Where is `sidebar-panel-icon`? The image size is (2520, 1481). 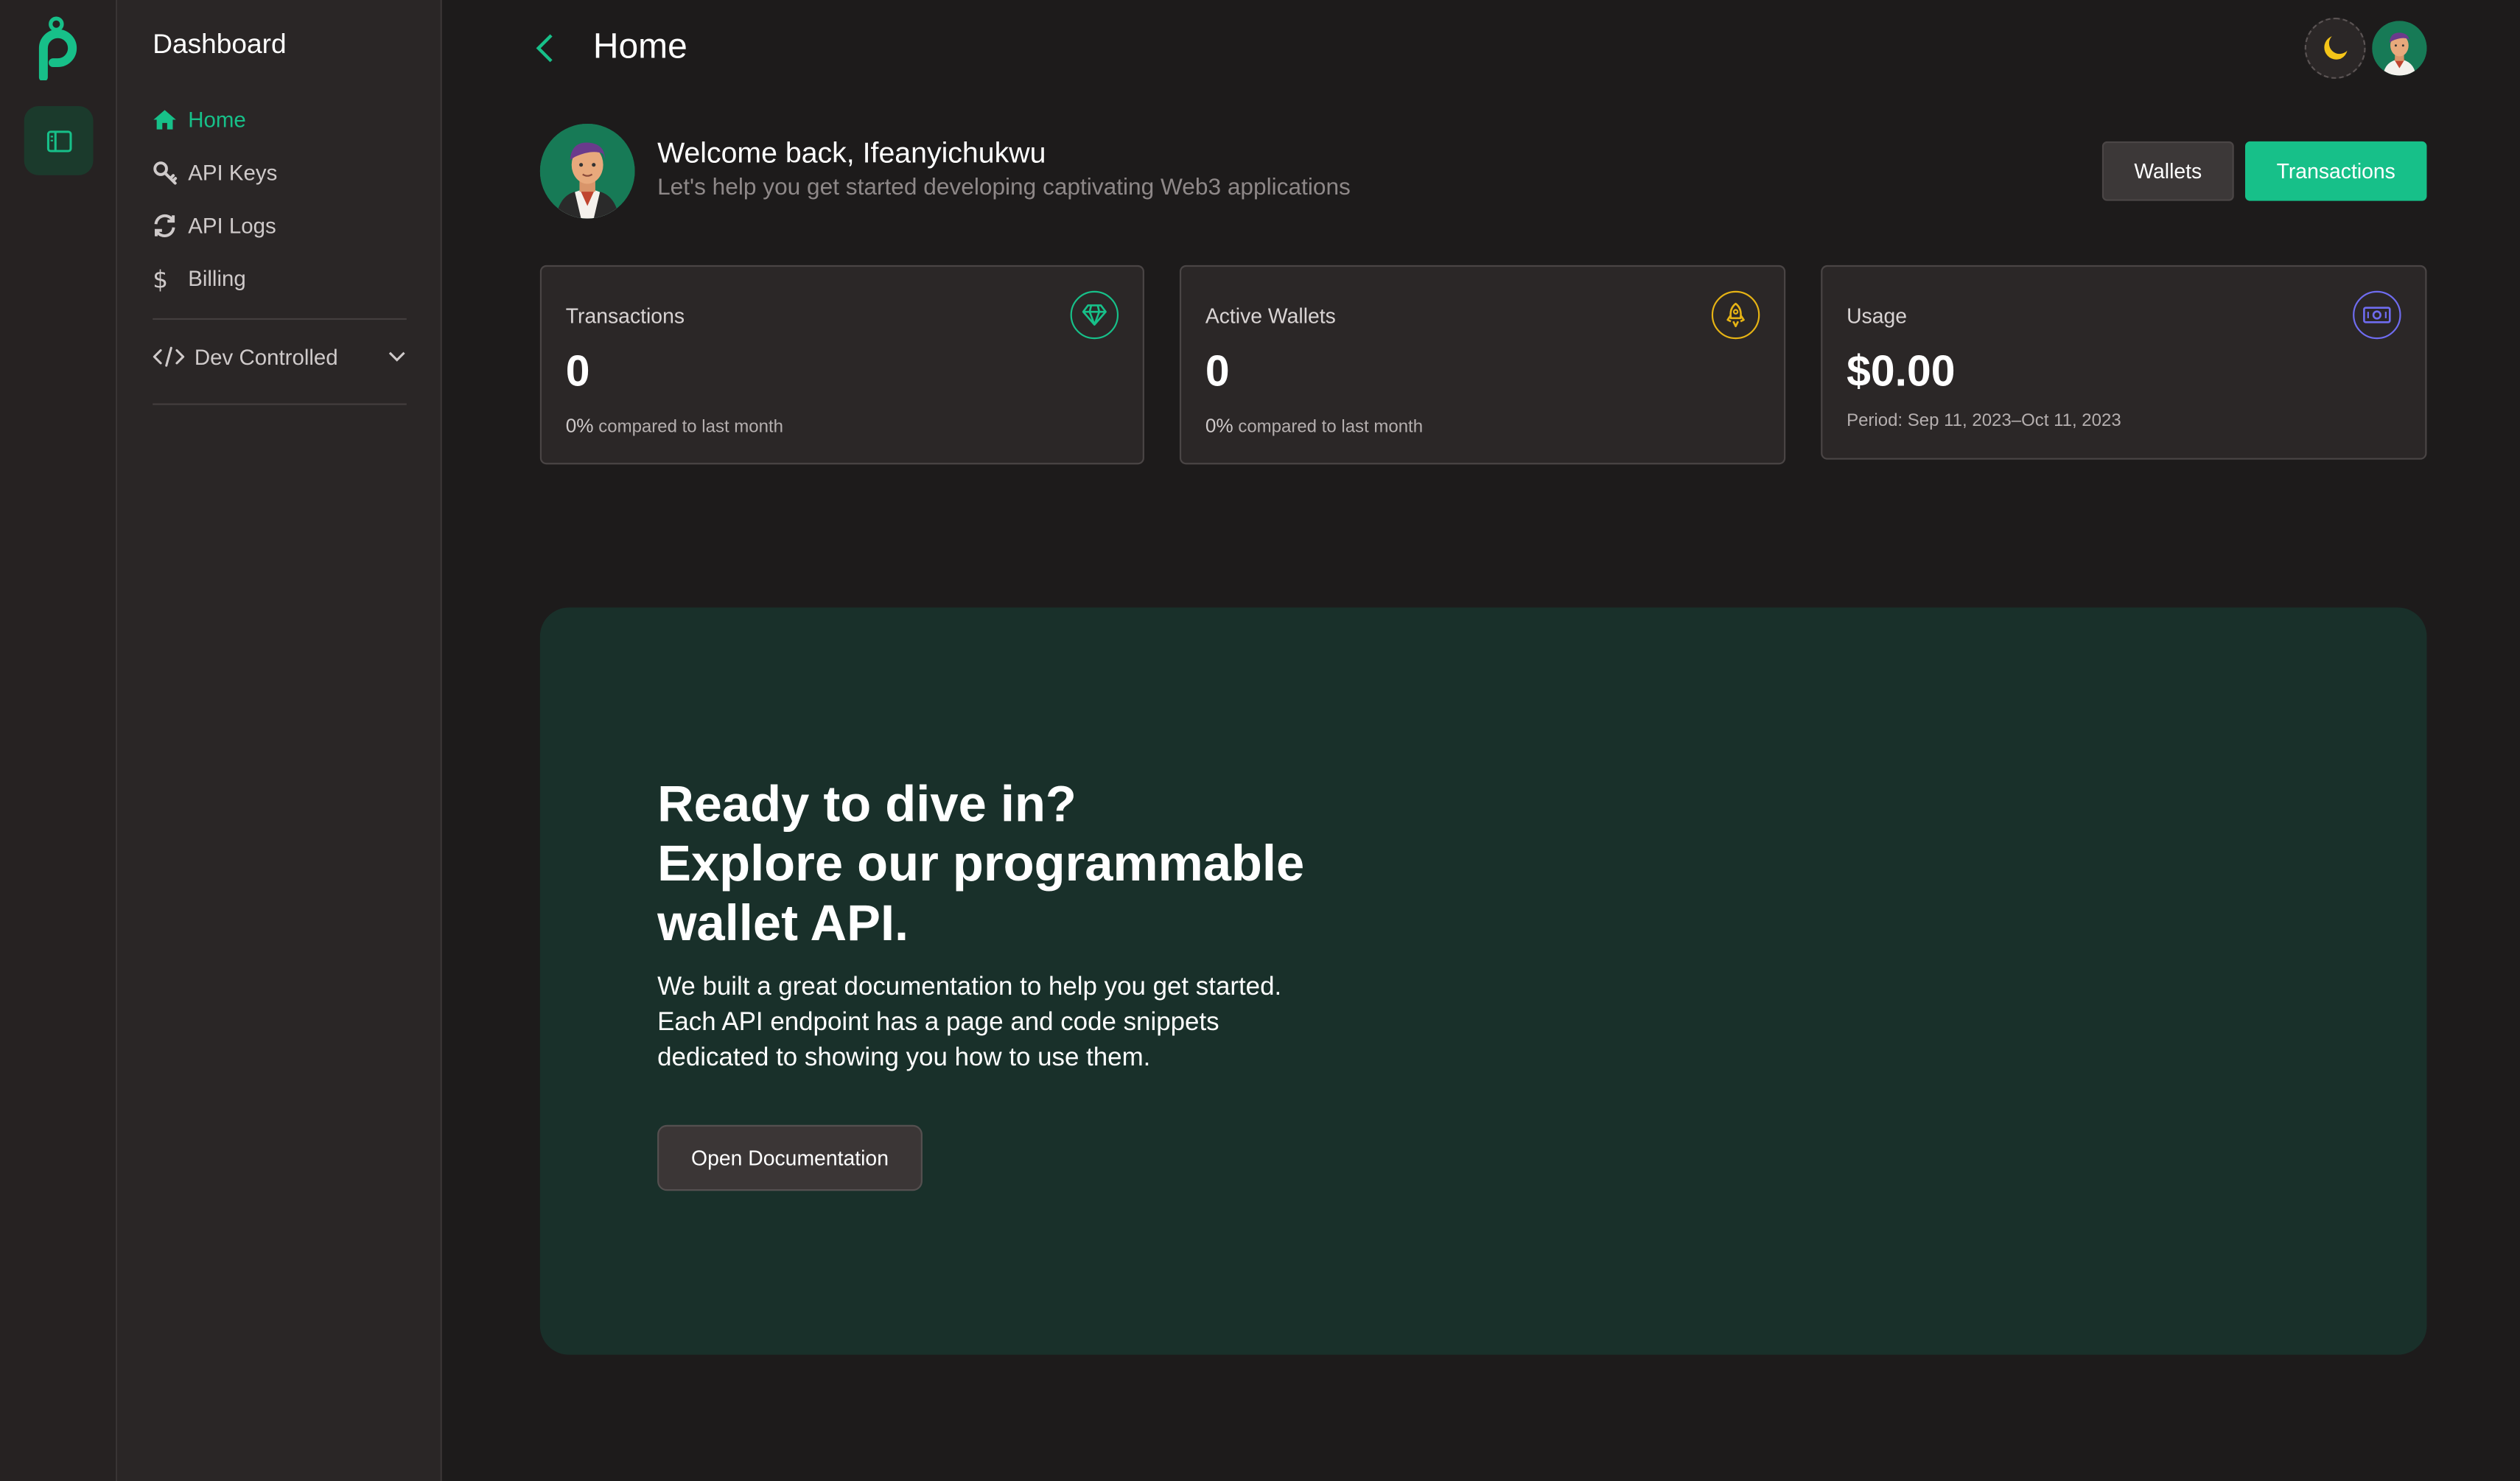
sidebar-panel-icon is located at coordinates (59, 141).